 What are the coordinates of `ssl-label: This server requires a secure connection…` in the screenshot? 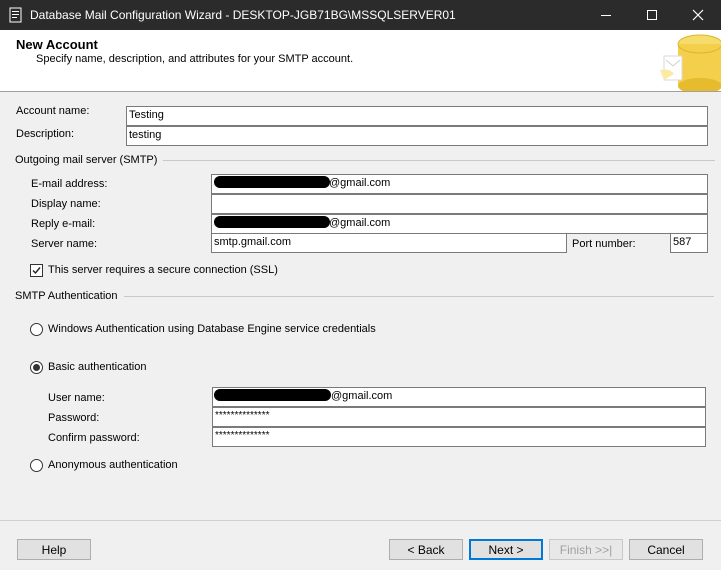 It's located at (163, 270).